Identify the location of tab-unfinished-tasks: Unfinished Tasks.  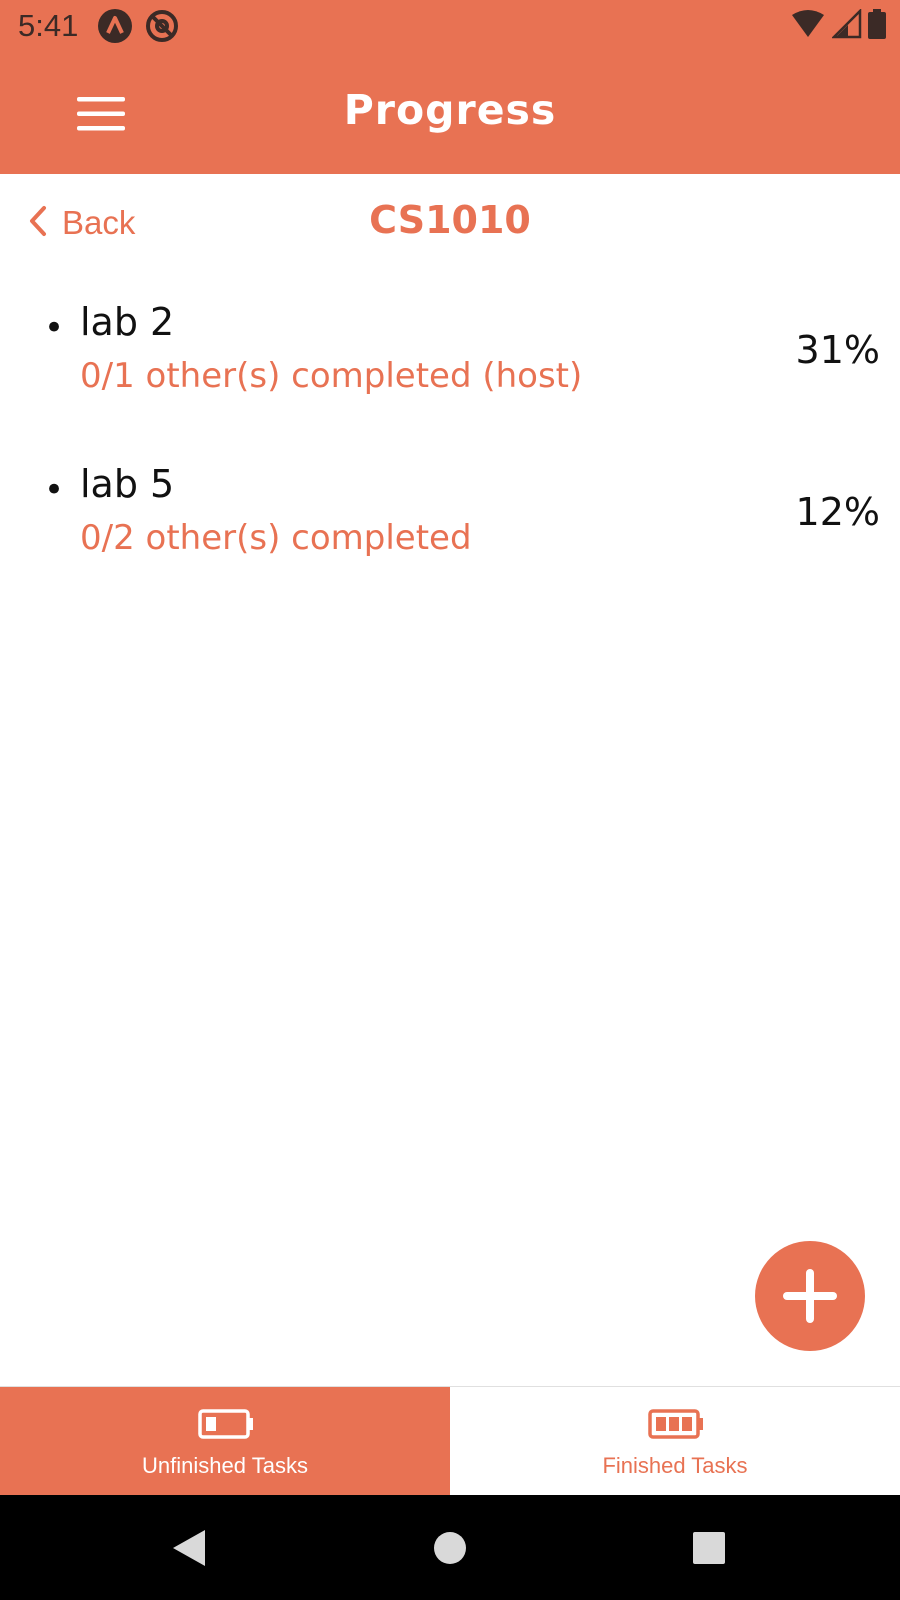
(225, 1441).